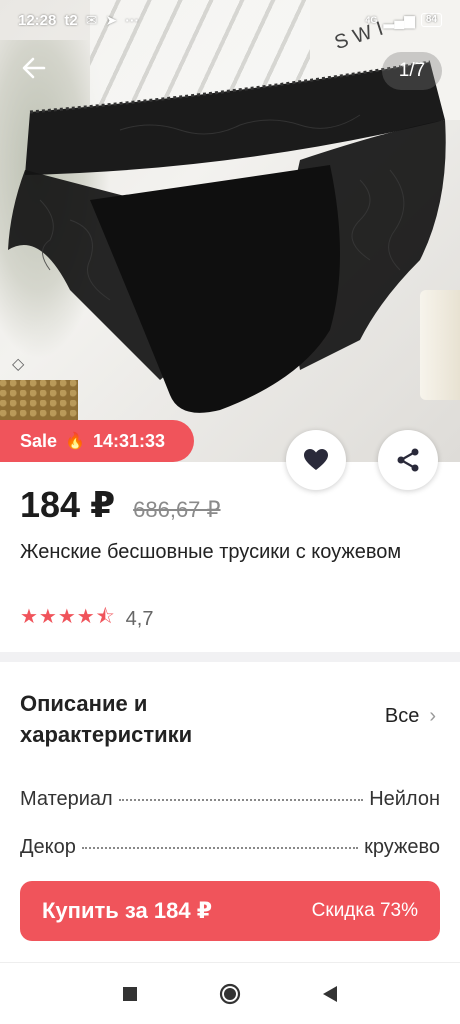 The height and width of the screenshot is (1024, 460). What do you see at coordinates (127, 910) in the screenshot?
I see `buy-label: Купить за 184 ₽` at bounding box center [127, 910].